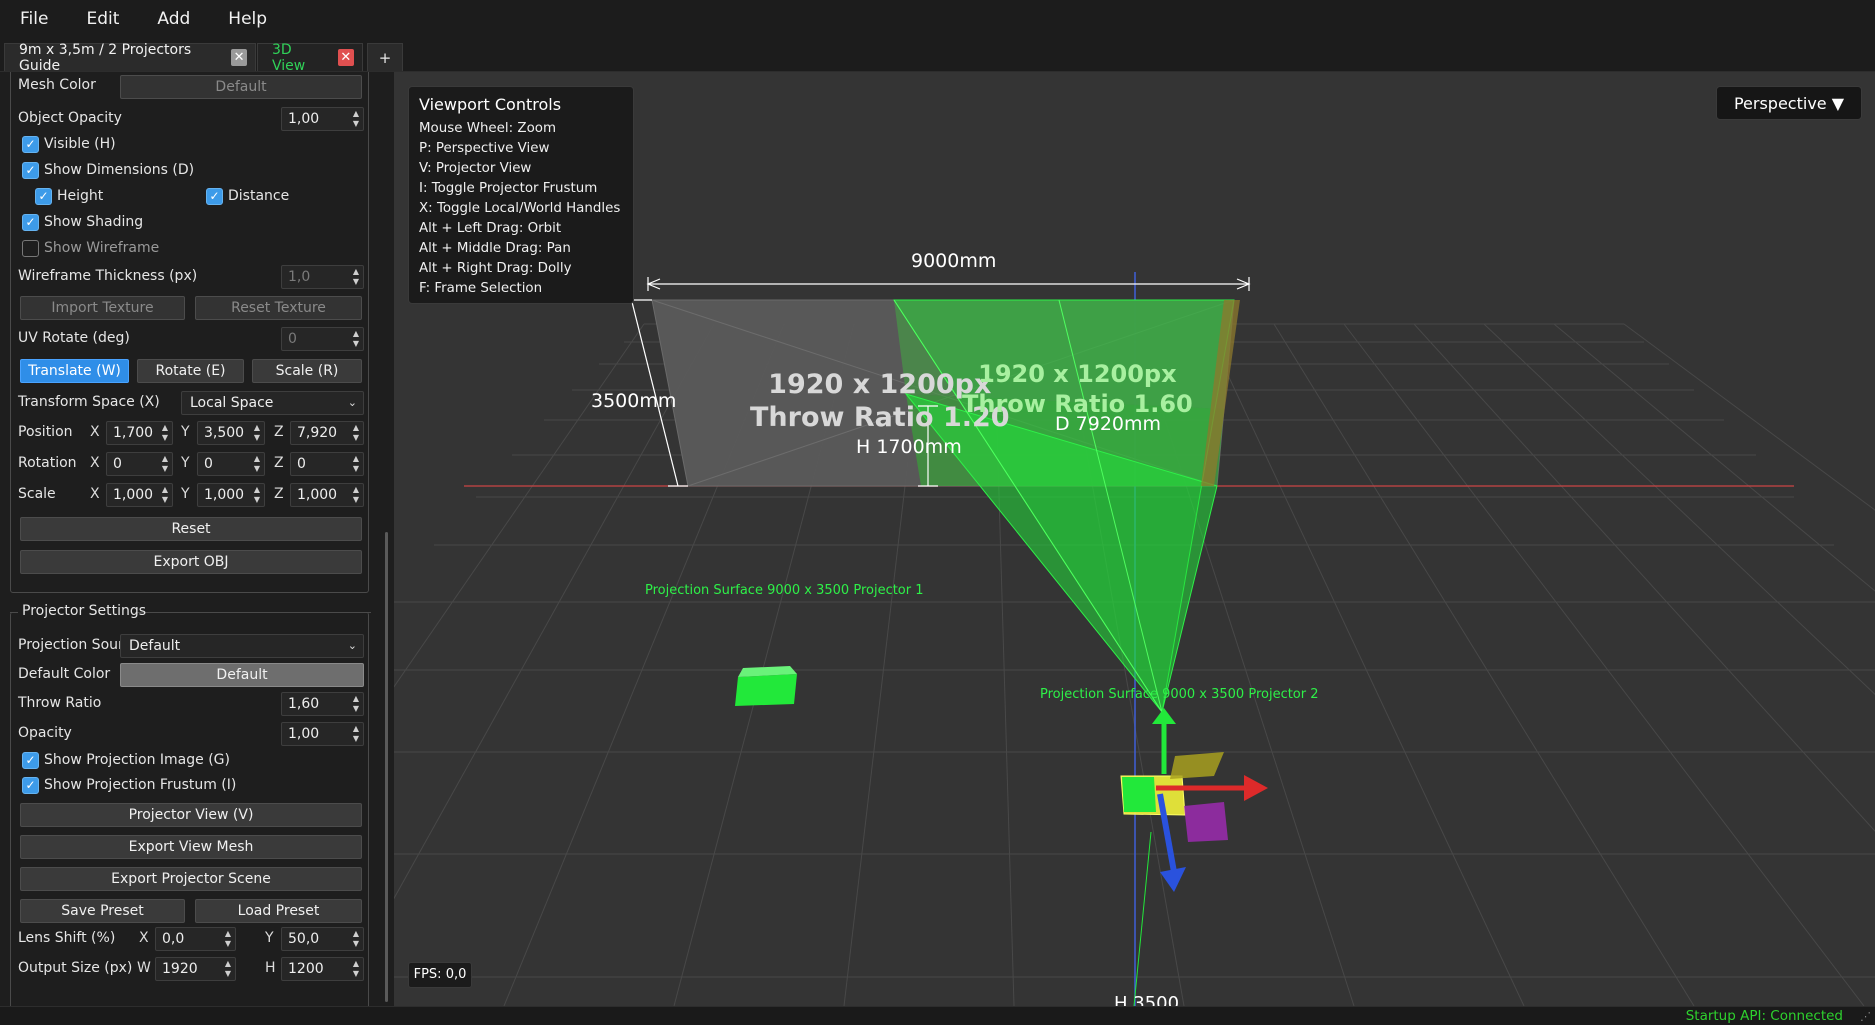 The height and width of the screenshot is (1025, 1875). I want to click on d-dimension-label: D 7920mm, so click(1108, 424).